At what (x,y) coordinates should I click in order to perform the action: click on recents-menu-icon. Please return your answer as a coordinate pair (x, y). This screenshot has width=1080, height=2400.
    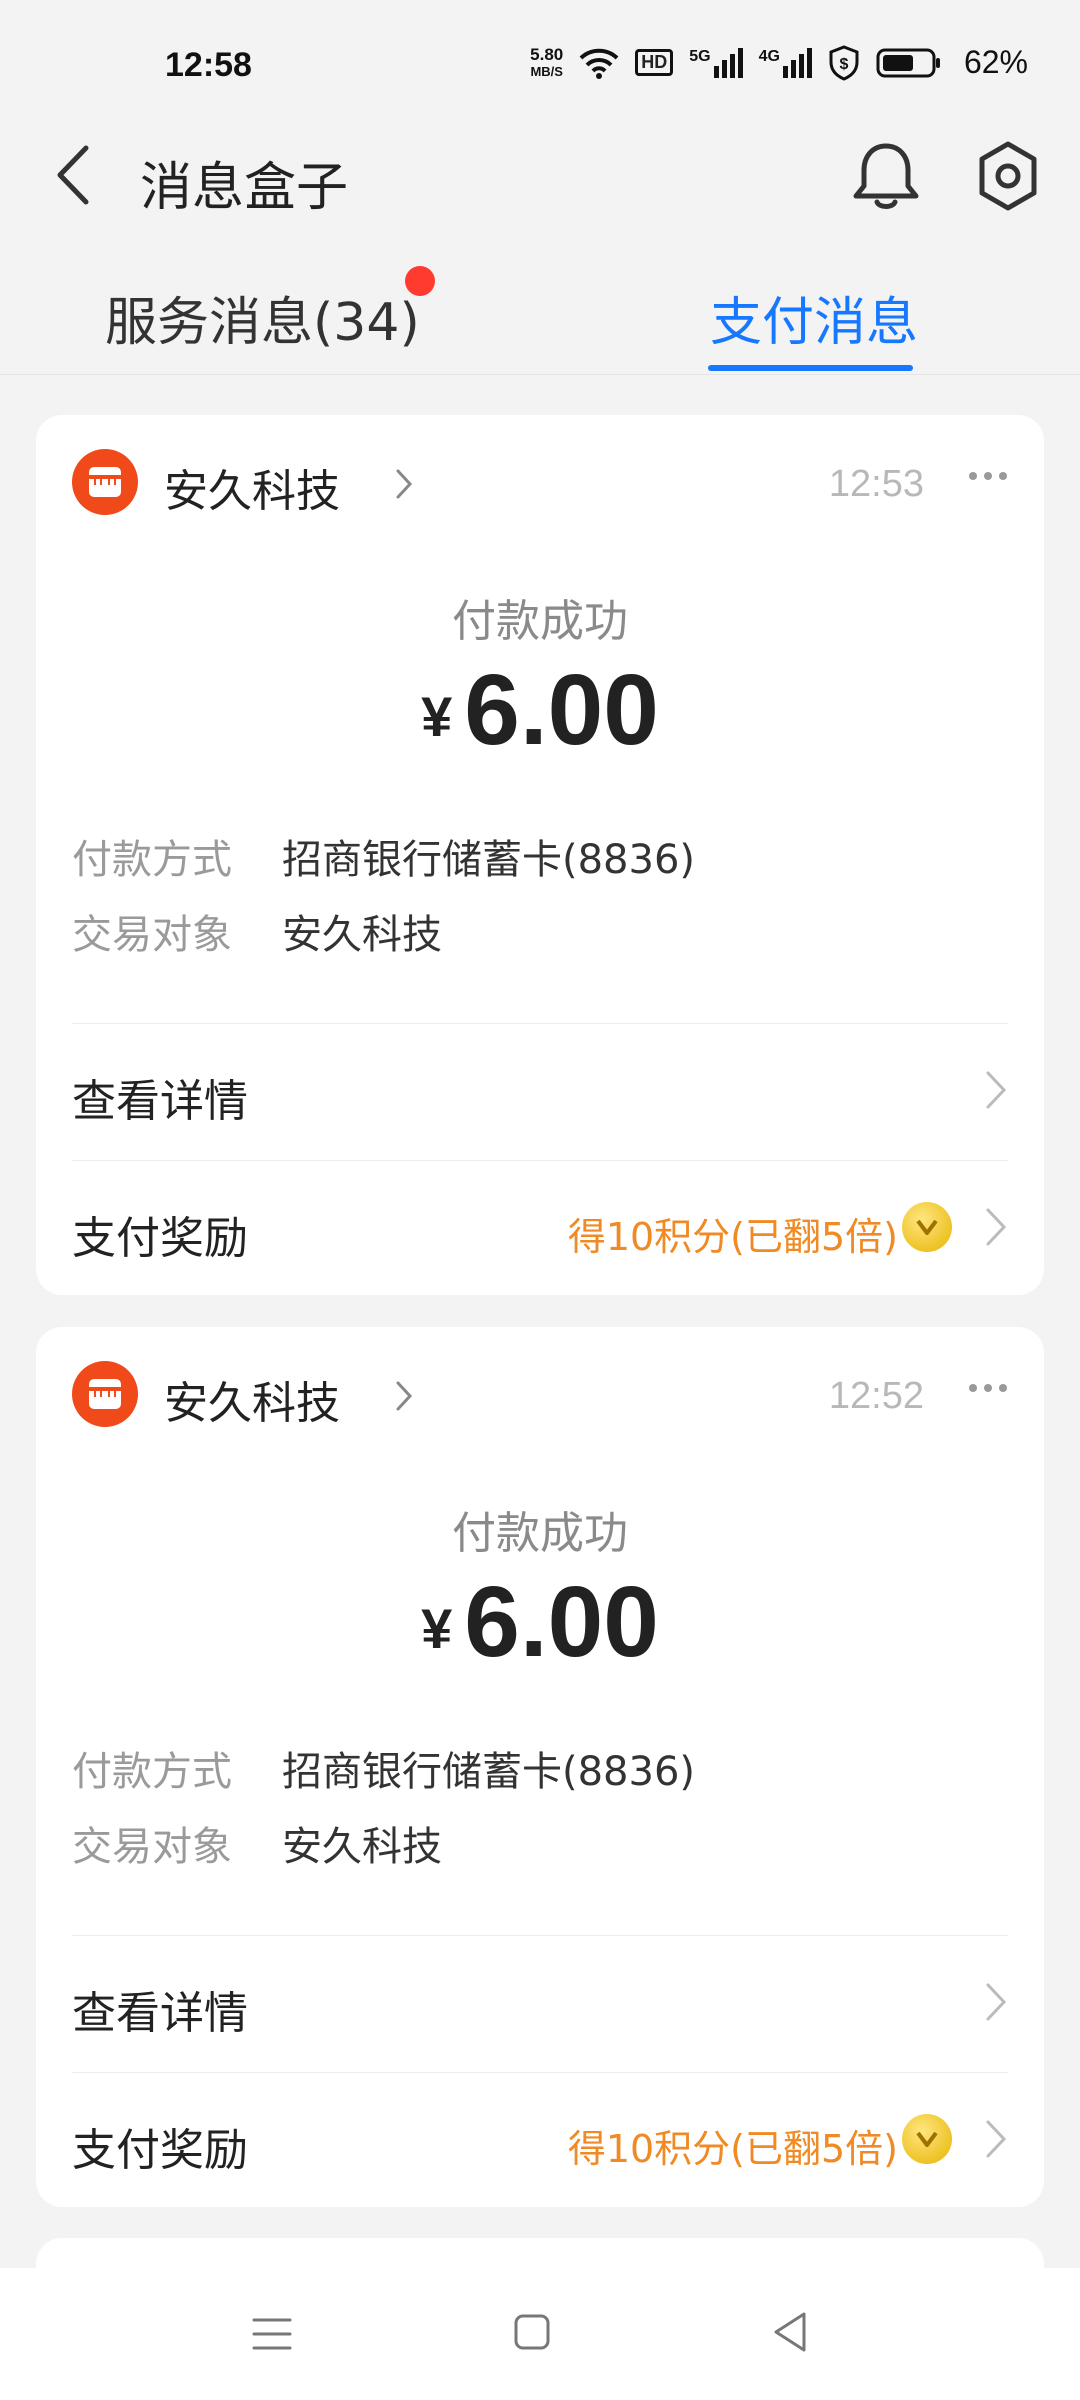
    Looking at the image, I should click on (272, 2334).